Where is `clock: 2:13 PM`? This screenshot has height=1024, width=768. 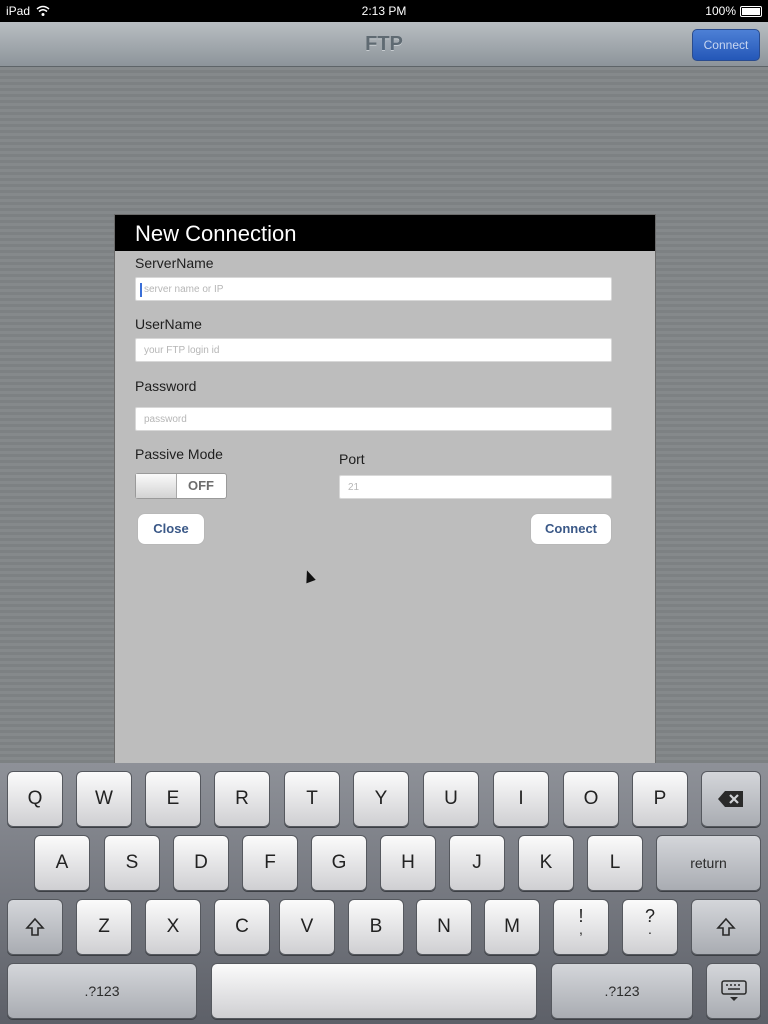 clock: 2:13 PM is located at coordinates (384, 11).